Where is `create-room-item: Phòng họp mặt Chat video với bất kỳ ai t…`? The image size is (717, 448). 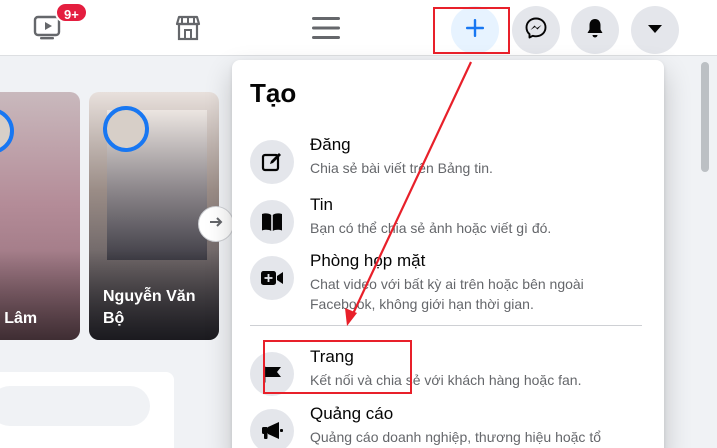
create-room-item: Phòng họp mặt Chat video với bất kỳ ai t… is located at coordinates (448, 280).